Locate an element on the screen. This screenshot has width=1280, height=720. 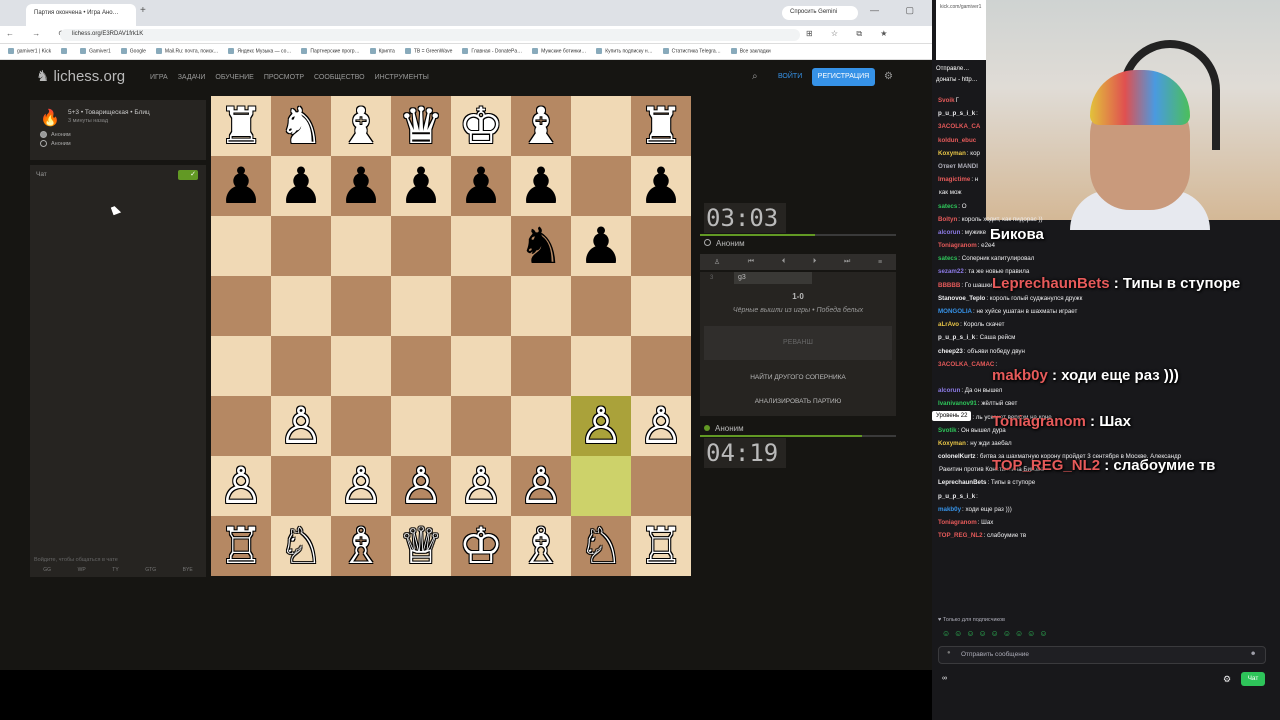
chat-send-button: Чат is located at coordinates (1253, 679).